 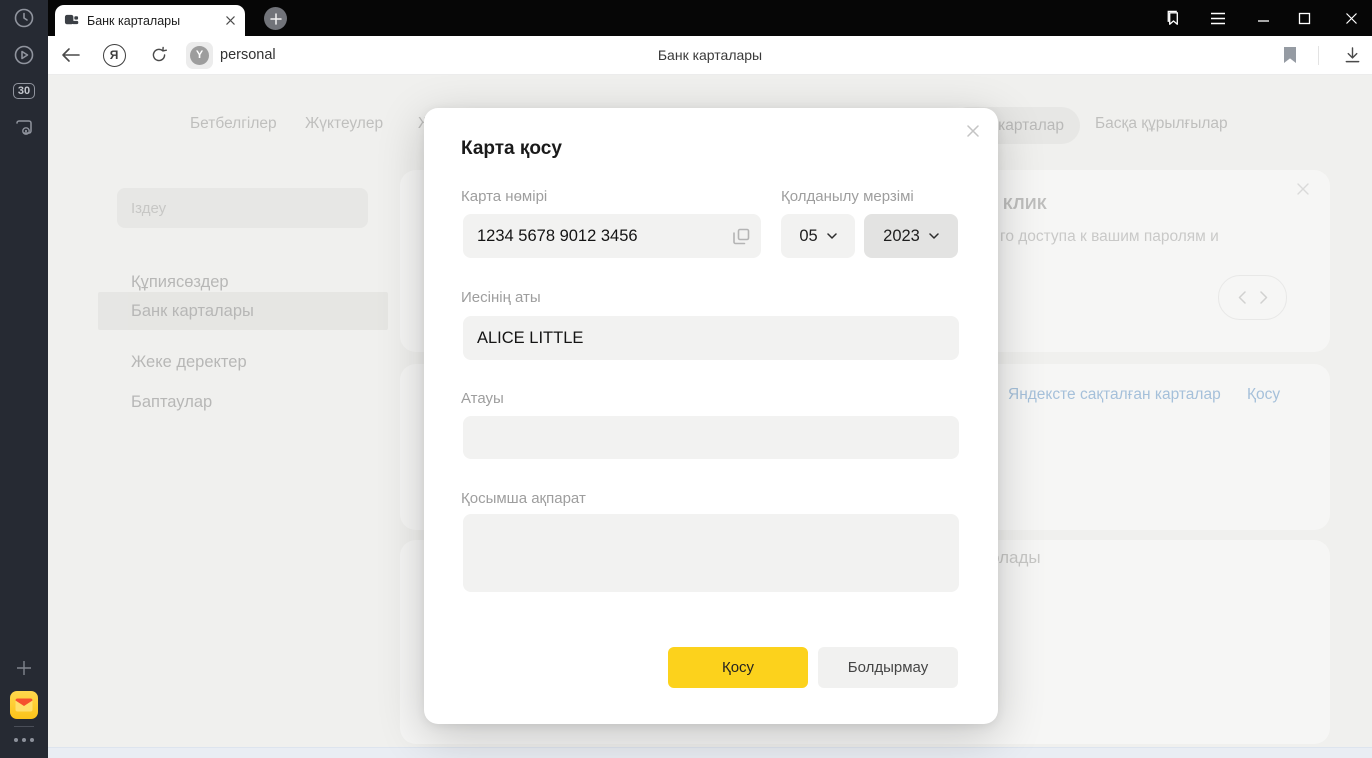 What do you see at coordinates (24, 705) in the screenshot?
I see `yandex-mail-app-icon` at bounding box center [24, 705].